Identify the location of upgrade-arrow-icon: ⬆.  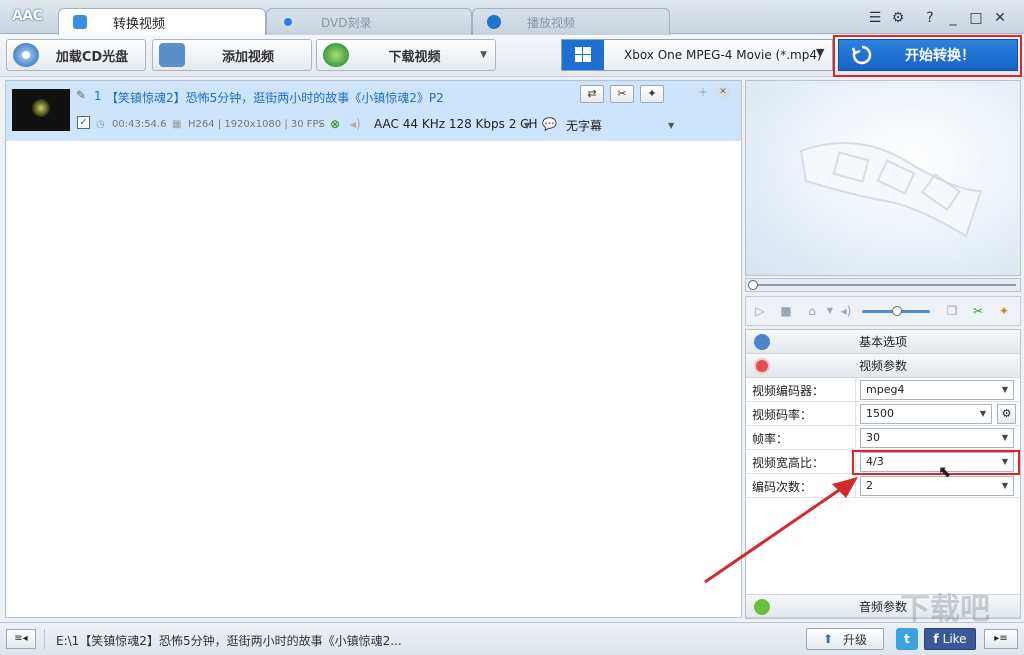
(828, 639).